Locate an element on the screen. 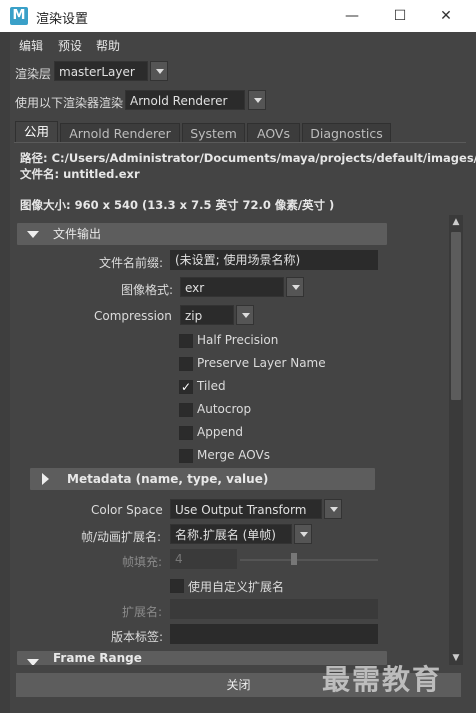  custom-extension-label: 使用自定义扩展名 is located at coordinates (236, 587).